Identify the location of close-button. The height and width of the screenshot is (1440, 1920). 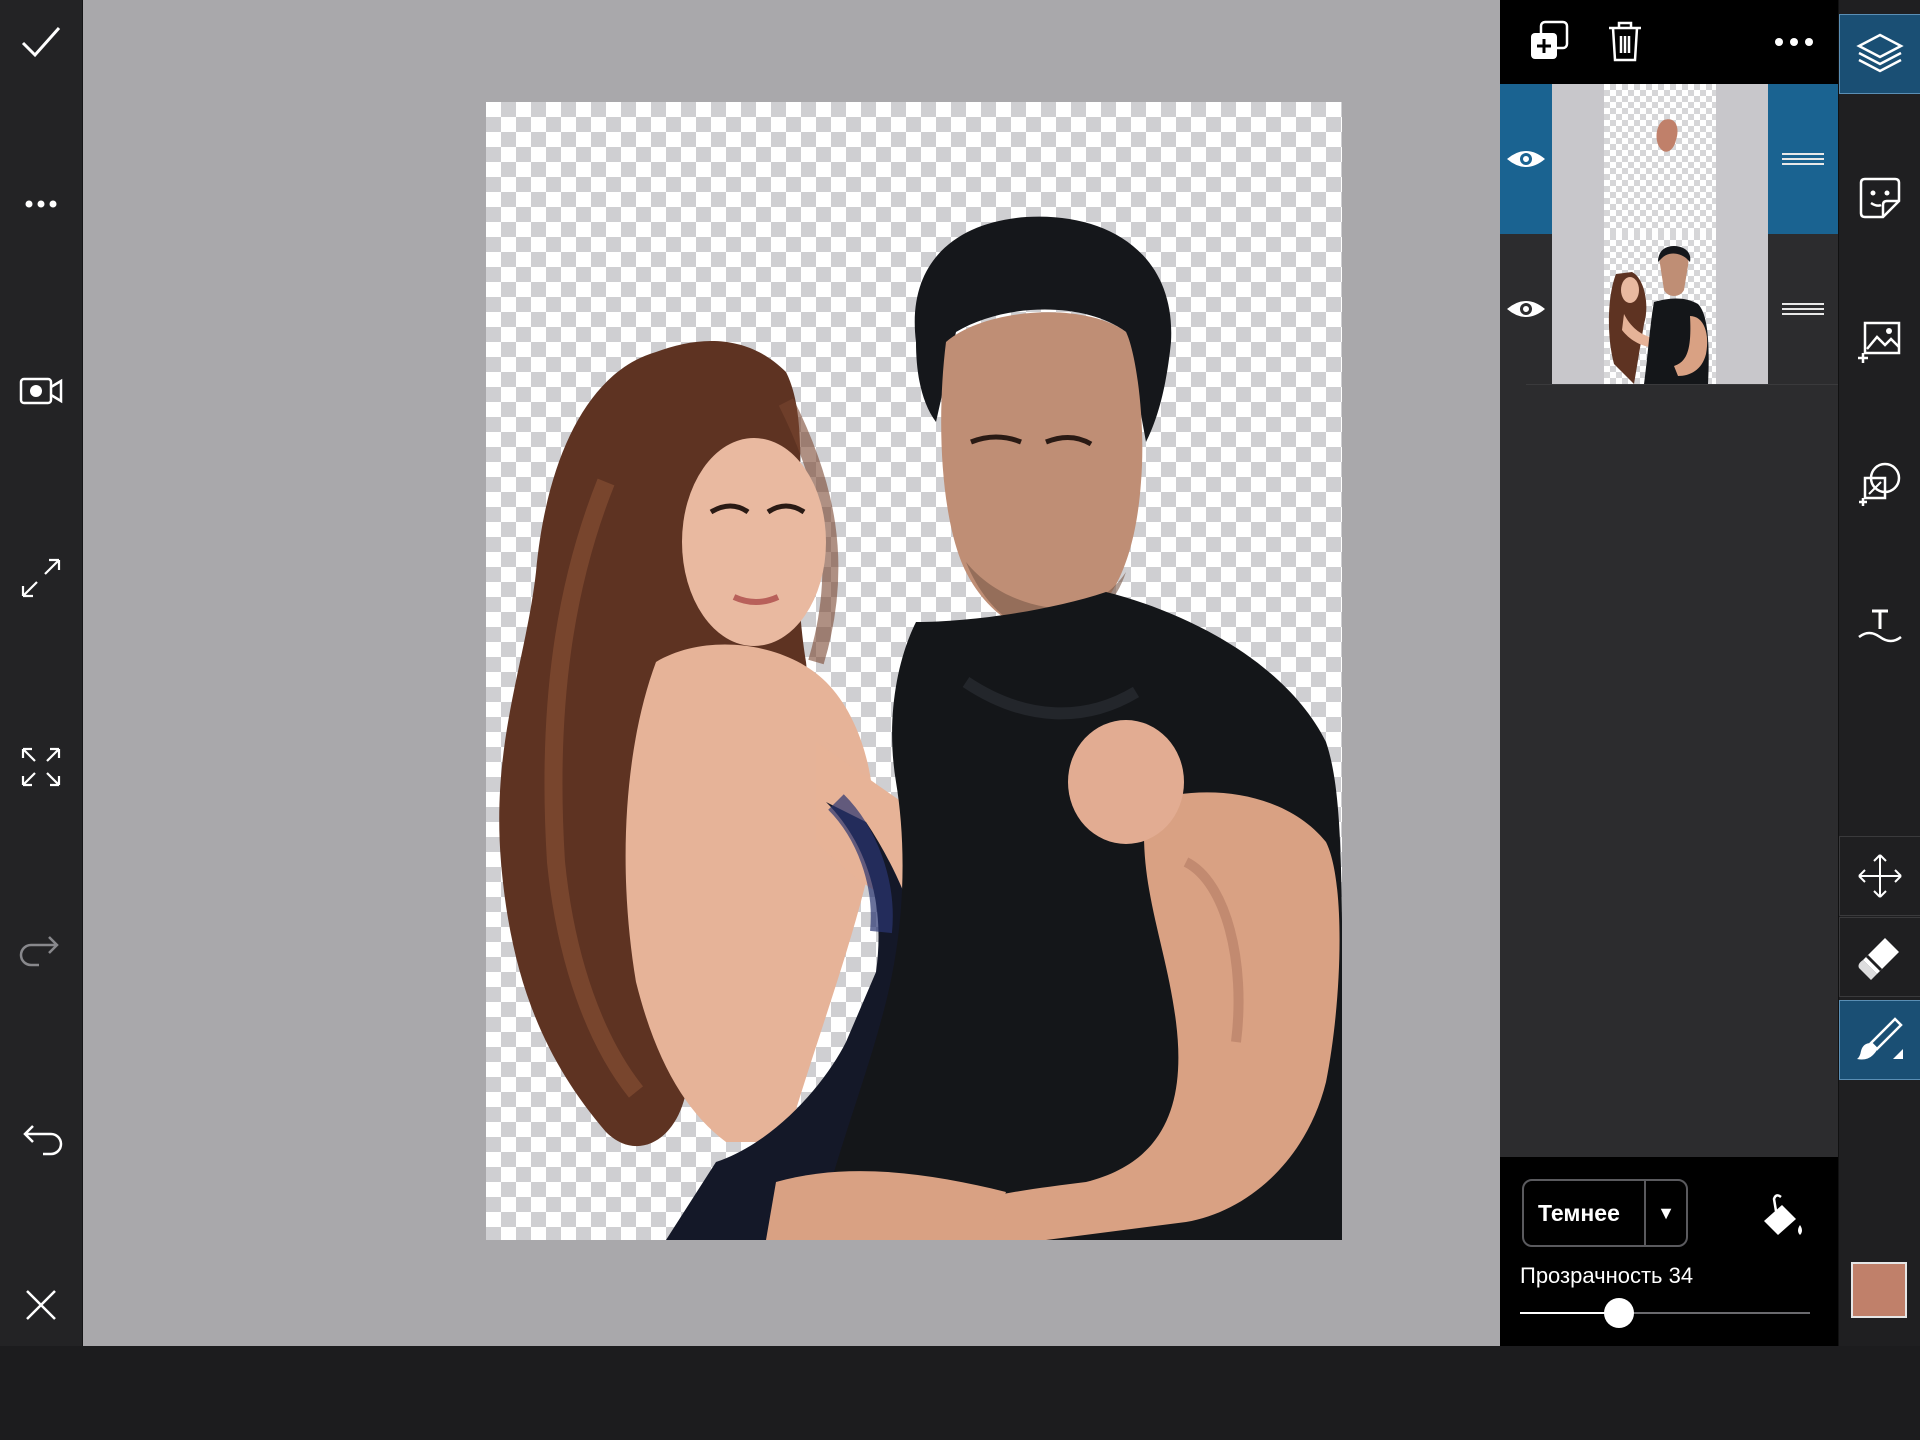
(41, 1305).